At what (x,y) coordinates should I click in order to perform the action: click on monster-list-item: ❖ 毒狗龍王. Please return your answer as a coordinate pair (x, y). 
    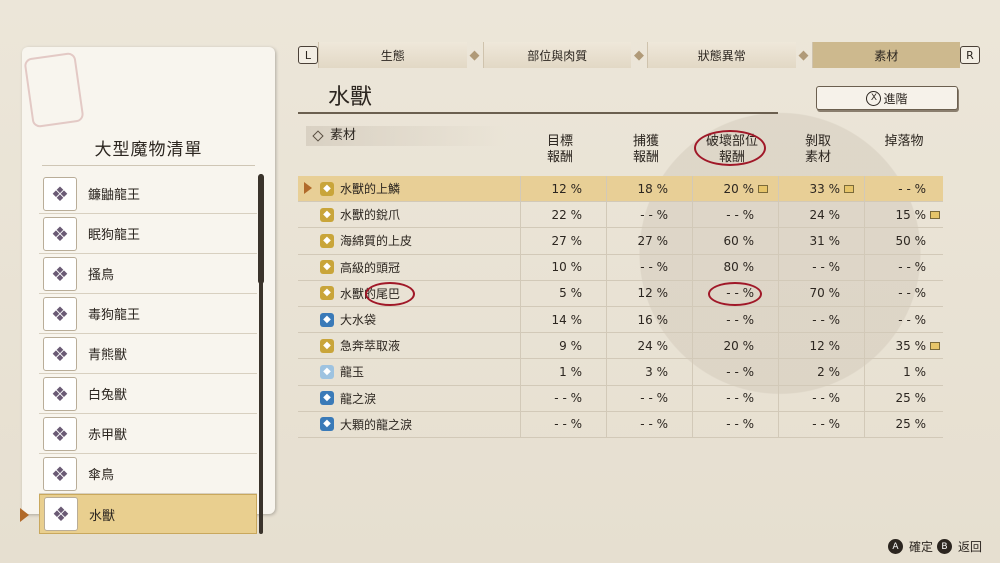
    Looking at the image, I should click on (148, 314).